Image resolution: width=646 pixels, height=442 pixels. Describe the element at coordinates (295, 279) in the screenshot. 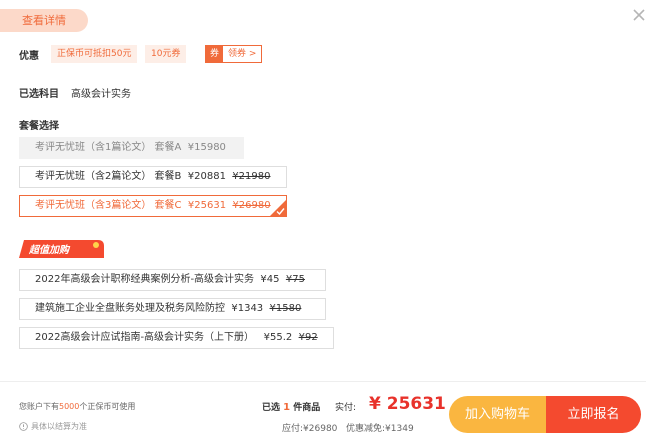

I see `addon-old-price: ¥75` at that location.